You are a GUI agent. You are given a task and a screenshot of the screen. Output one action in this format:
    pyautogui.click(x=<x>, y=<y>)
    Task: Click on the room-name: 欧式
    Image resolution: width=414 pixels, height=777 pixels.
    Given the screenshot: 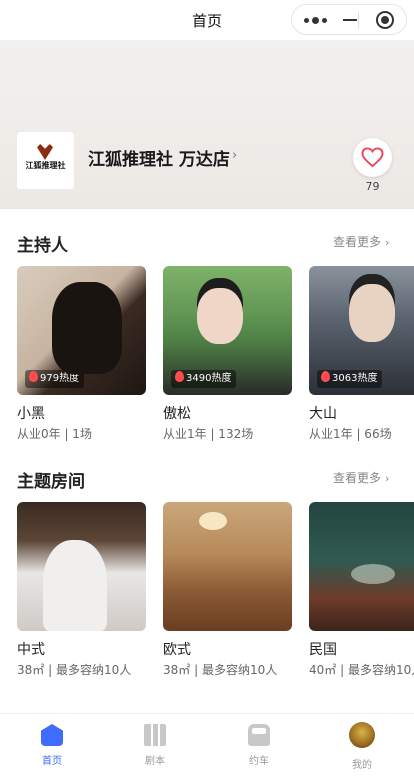 What is the action you would take?
    pyautogui.click(x=177, y=650)
    